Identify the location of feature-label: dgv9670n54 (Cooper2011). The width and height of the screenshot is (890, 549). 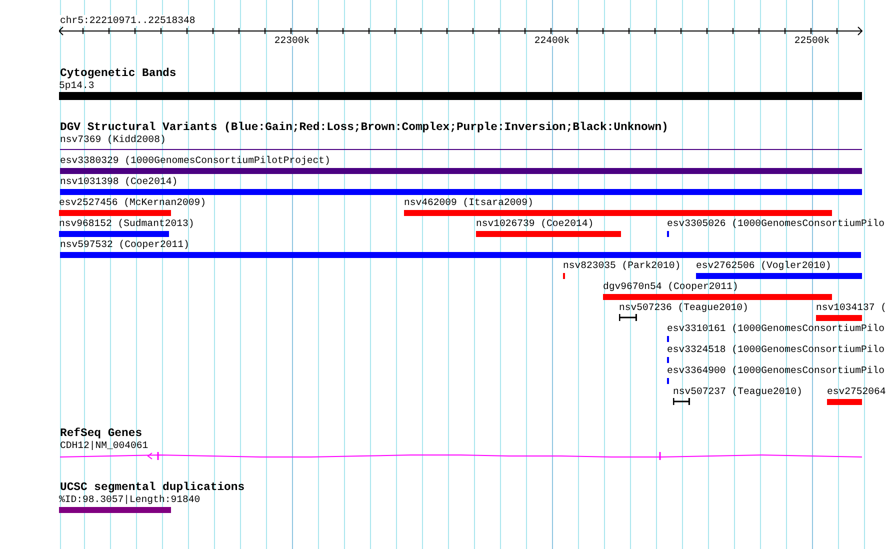
(670, 286).